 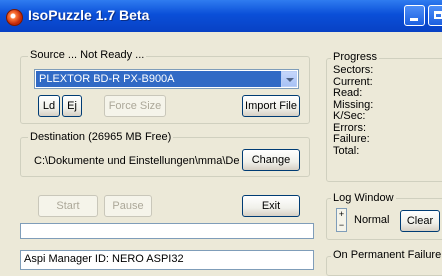 What do you see at coordinates (289, 79) in the screenshot?
I see `chevron-down-icon` at bounding box center [289, 79].